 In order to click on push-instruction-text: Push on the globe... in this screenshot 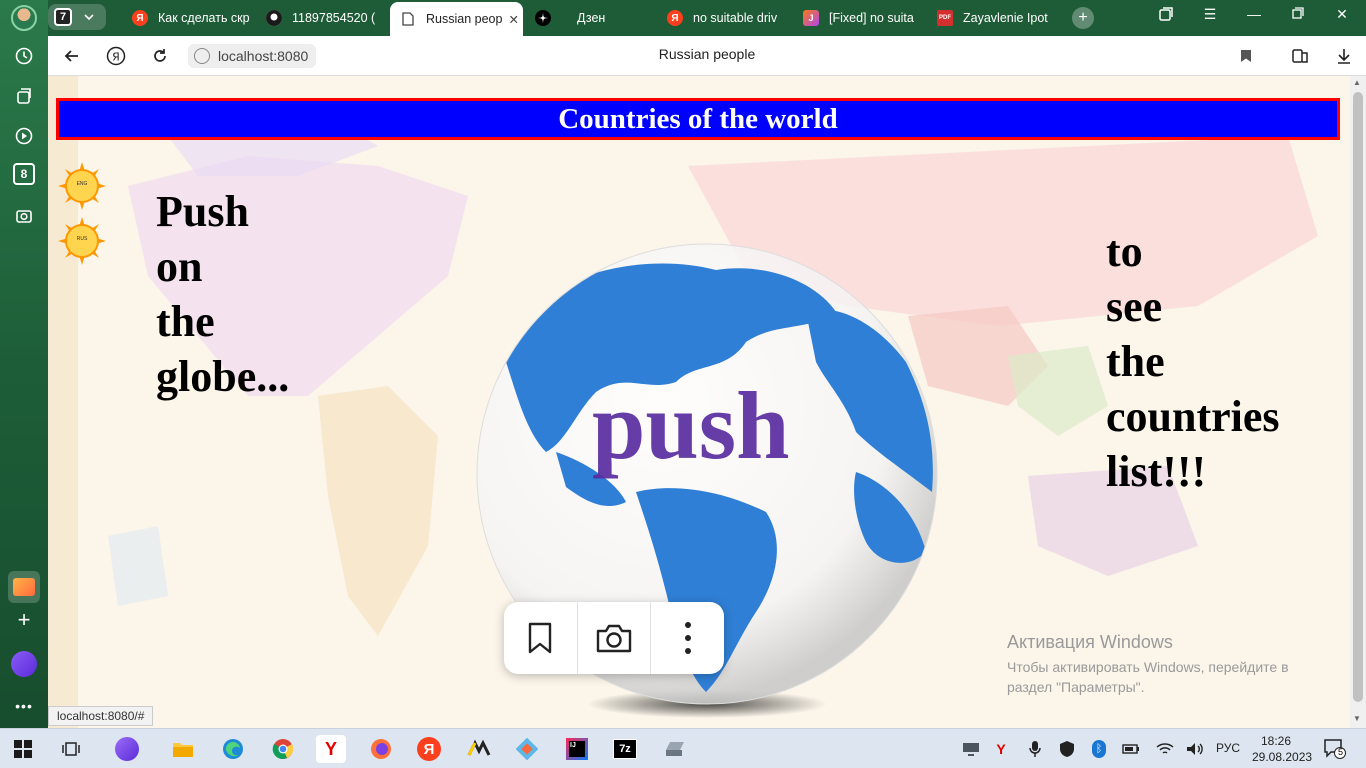, I will do `click(222, 294)`.